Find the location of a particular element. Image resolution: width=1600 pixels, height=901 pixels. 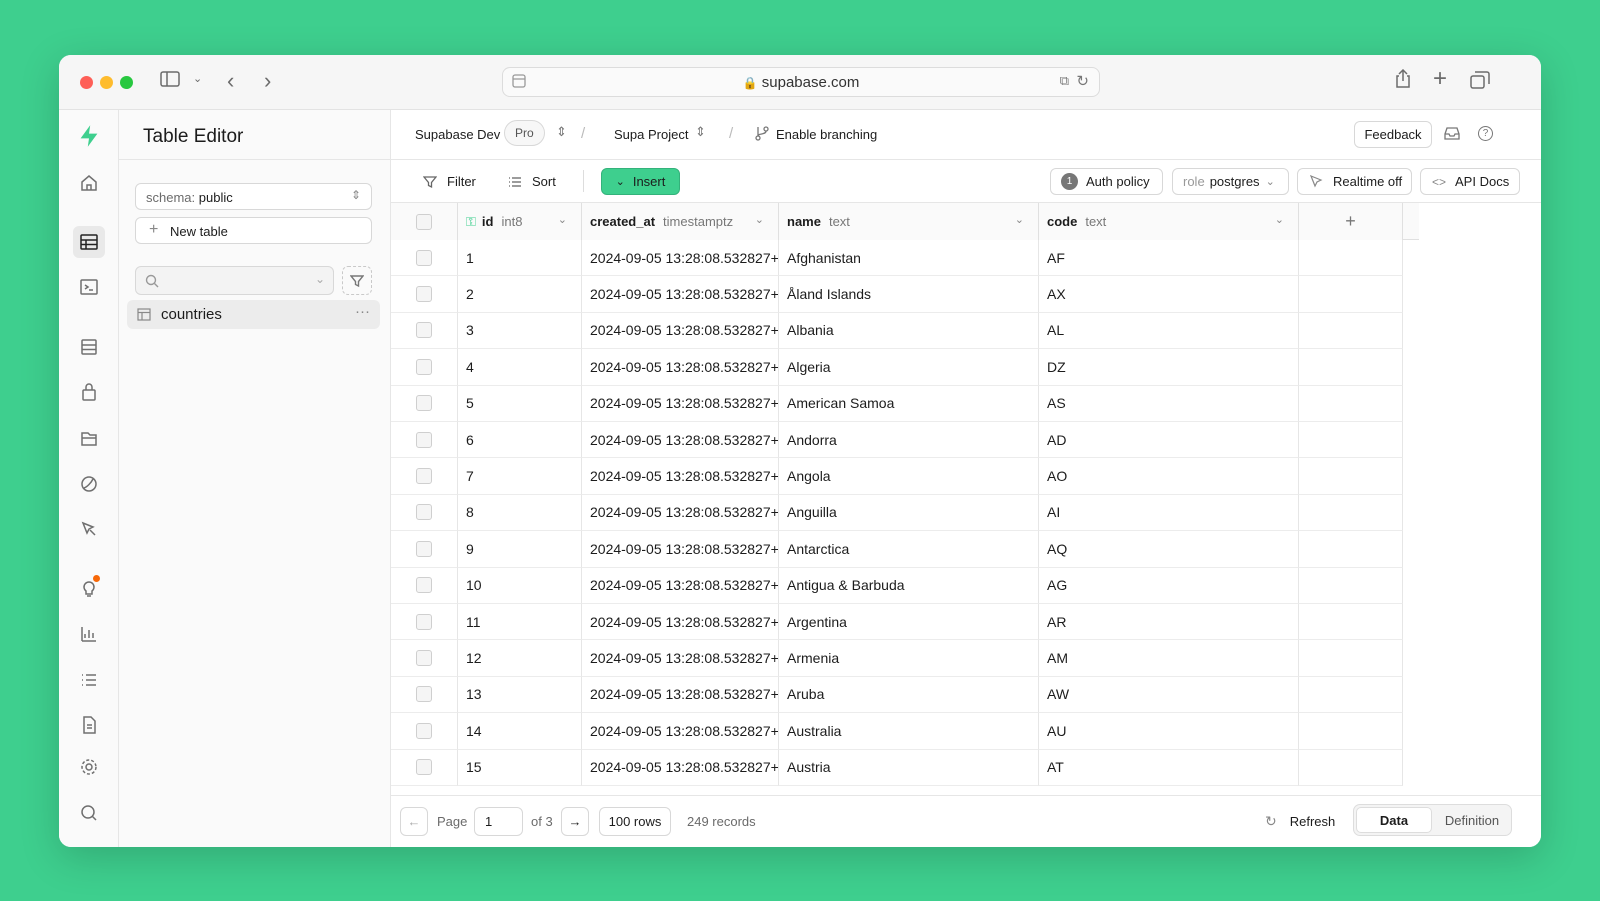

cell-id: 1 is located at coordinates (520, 258).